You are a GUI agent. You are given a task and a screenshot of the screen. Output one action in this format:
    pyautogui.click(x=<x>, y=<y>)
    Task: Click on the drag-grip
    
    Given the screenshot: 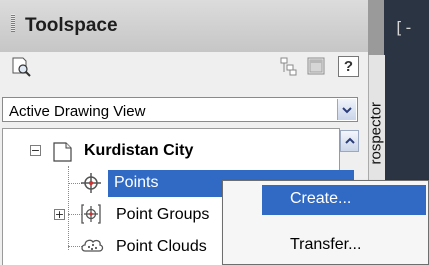 What is the action you would take?
    pyautogui.click(x=13, y=23)
    